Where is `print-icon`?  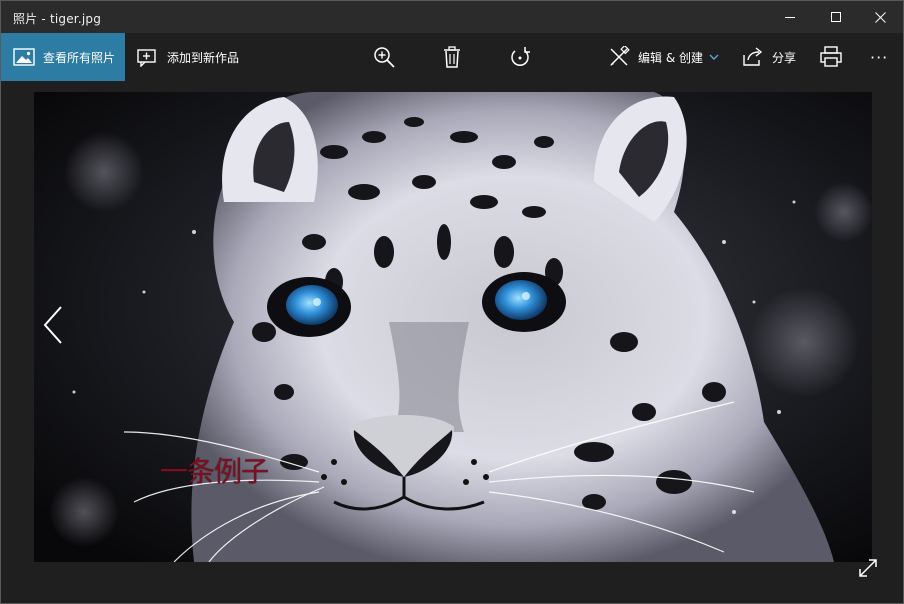
print-icon is located at coordinates (831, 56).